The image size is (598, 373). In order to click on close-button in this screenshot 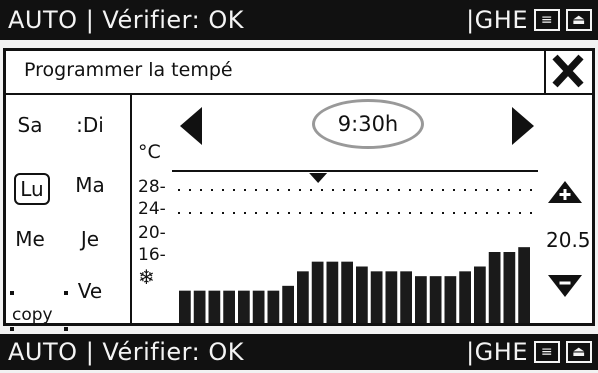, I will do `click(568, 72)`.